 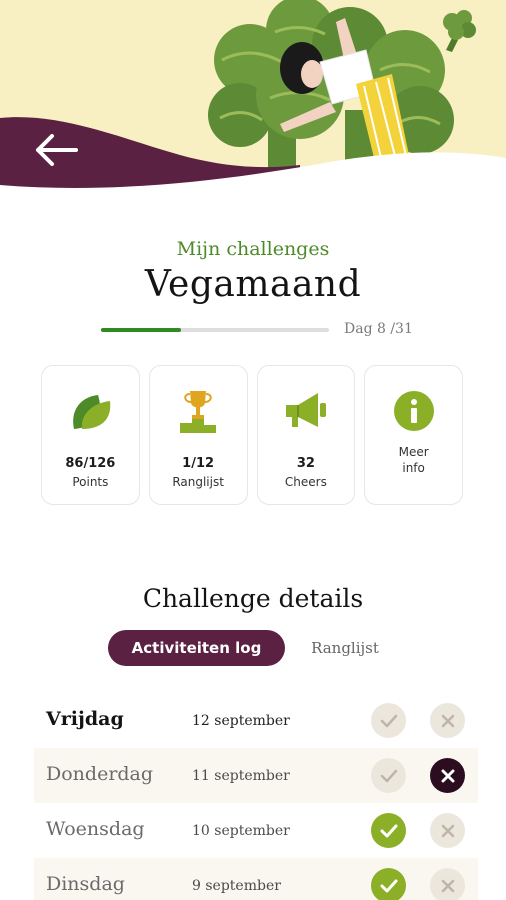 I want to click on more-info-label: Meer info, so click(x=413, y=460).